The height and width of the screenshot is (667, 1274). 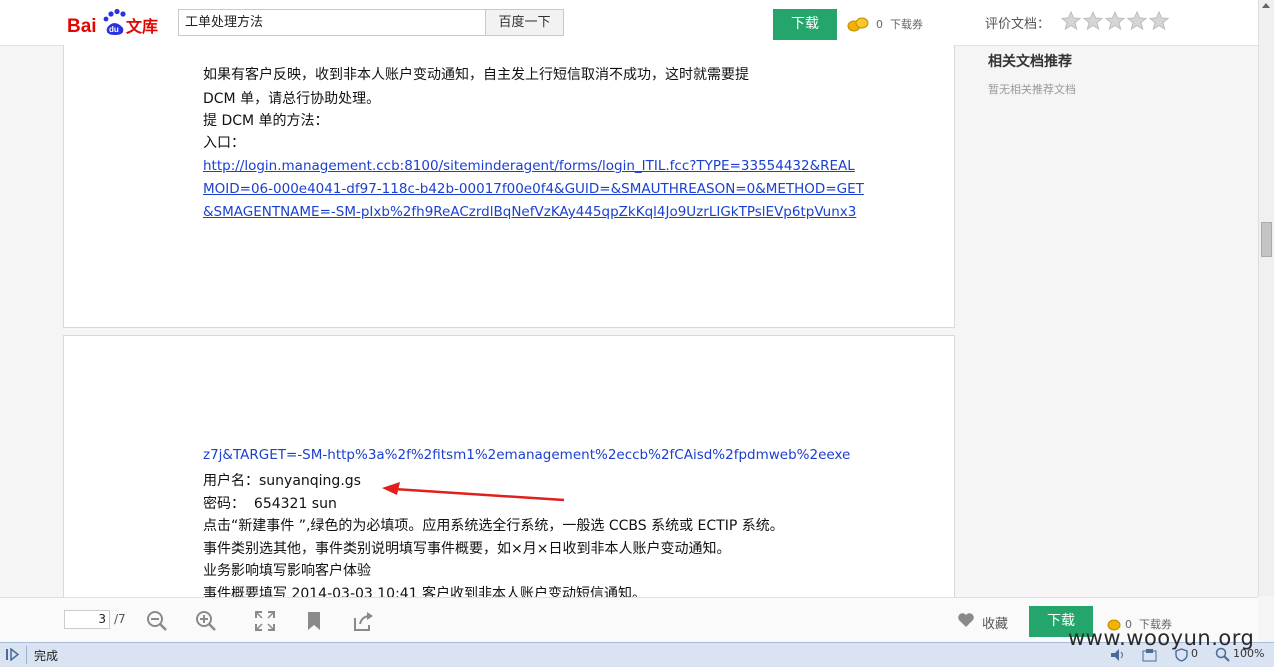 I want to click on password-label: 密码：, so click(x=224, y=504).